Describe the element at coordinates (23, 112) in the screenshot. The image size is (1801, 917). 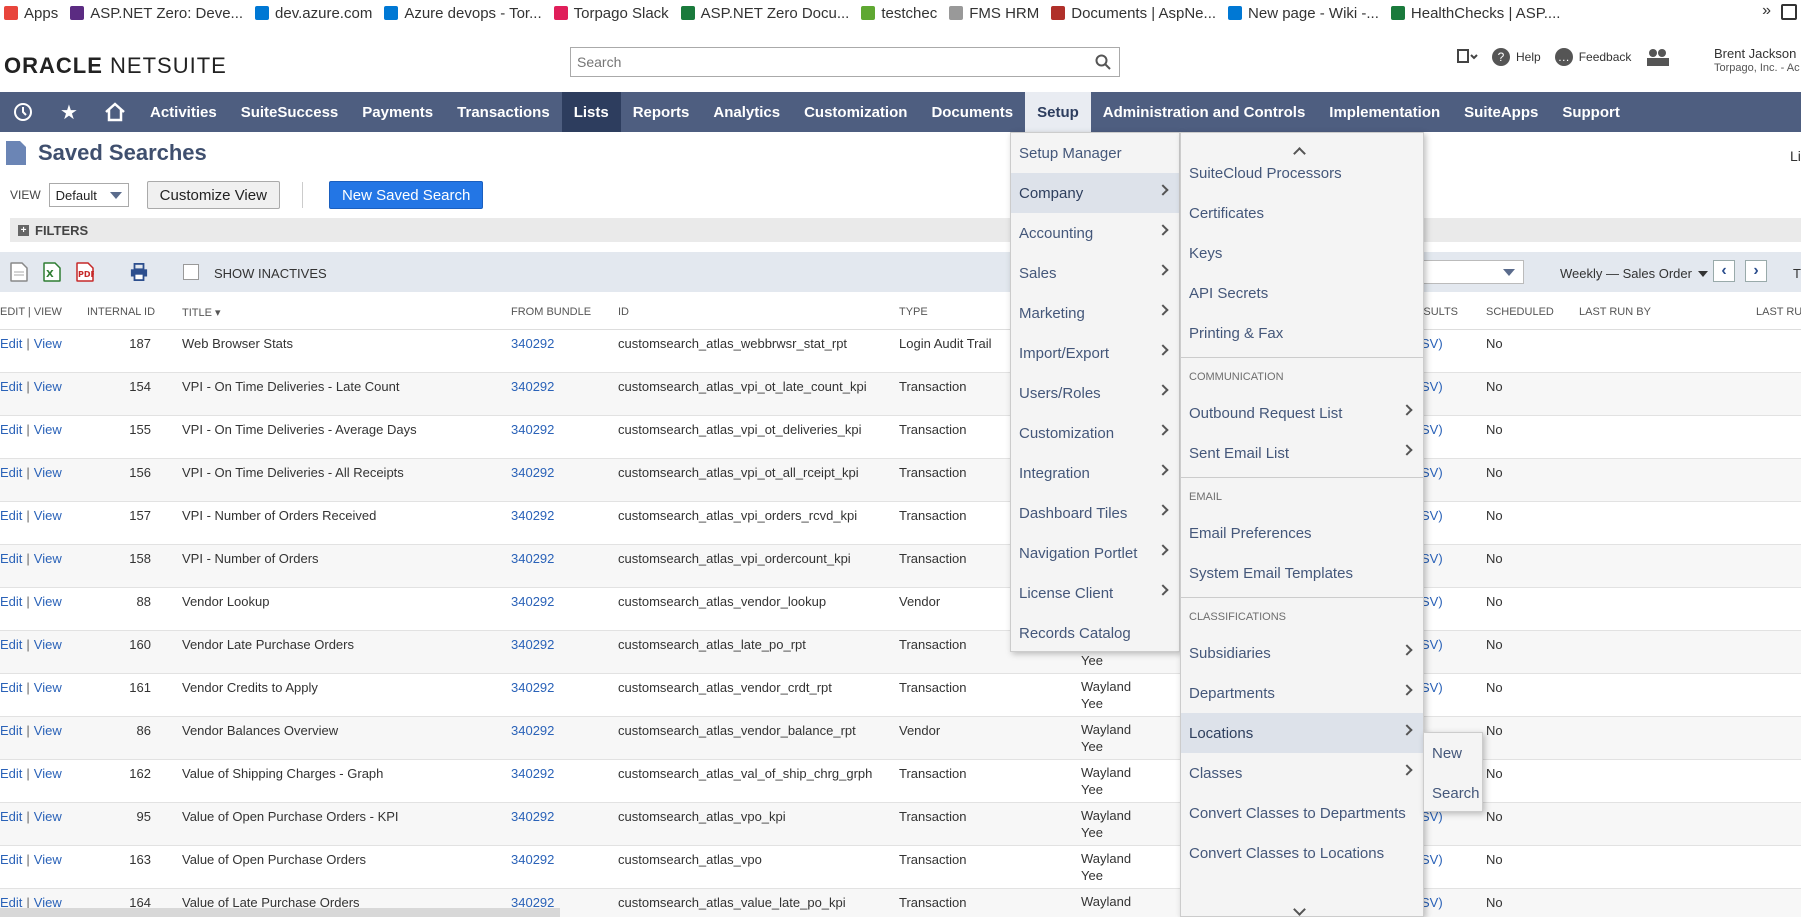
I see `recent-icon` at that location.